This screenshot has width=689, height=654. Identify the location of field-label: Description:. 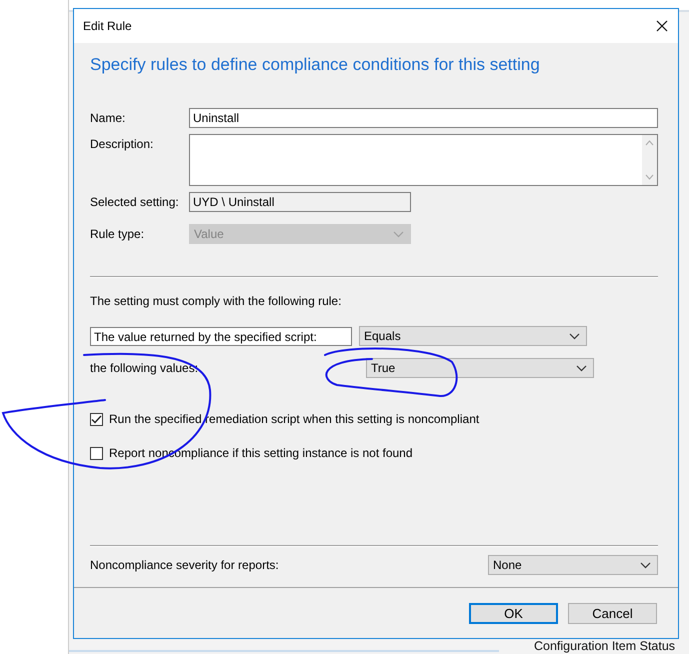
(122, 143).